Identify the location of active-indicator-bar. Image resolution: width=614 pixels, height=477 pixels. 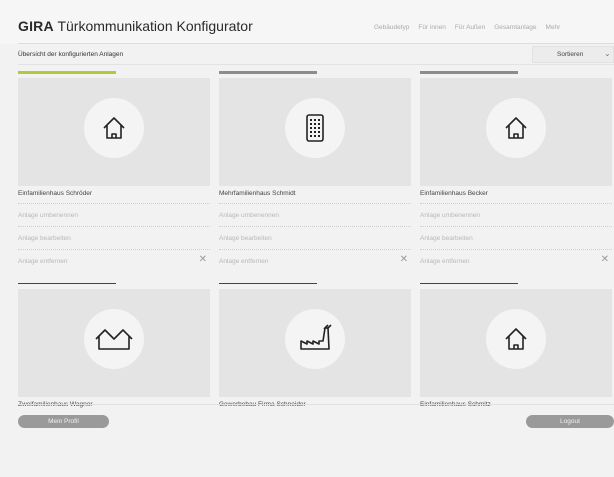
(67, 72).